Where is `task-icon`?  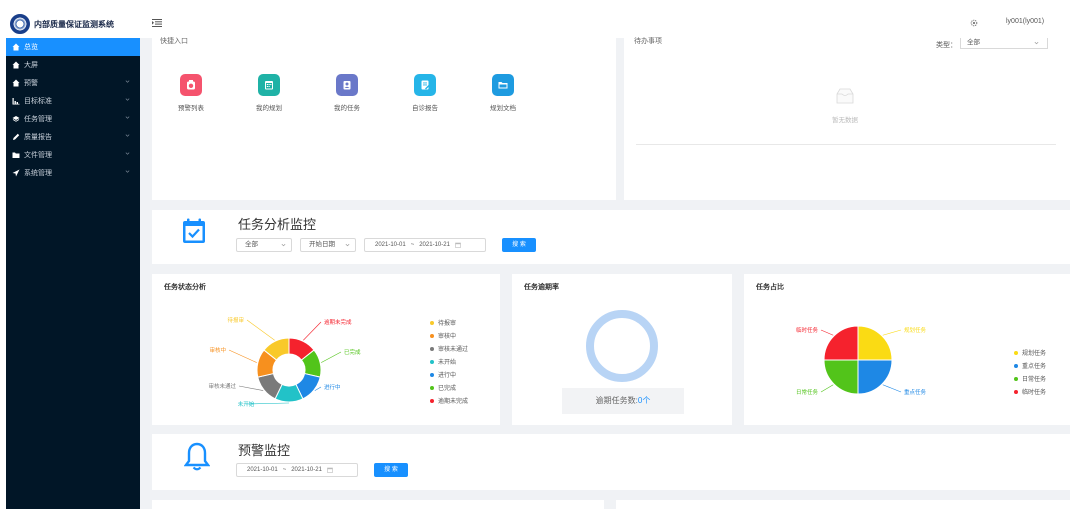
task-icon is located at coordinates (347, 85).